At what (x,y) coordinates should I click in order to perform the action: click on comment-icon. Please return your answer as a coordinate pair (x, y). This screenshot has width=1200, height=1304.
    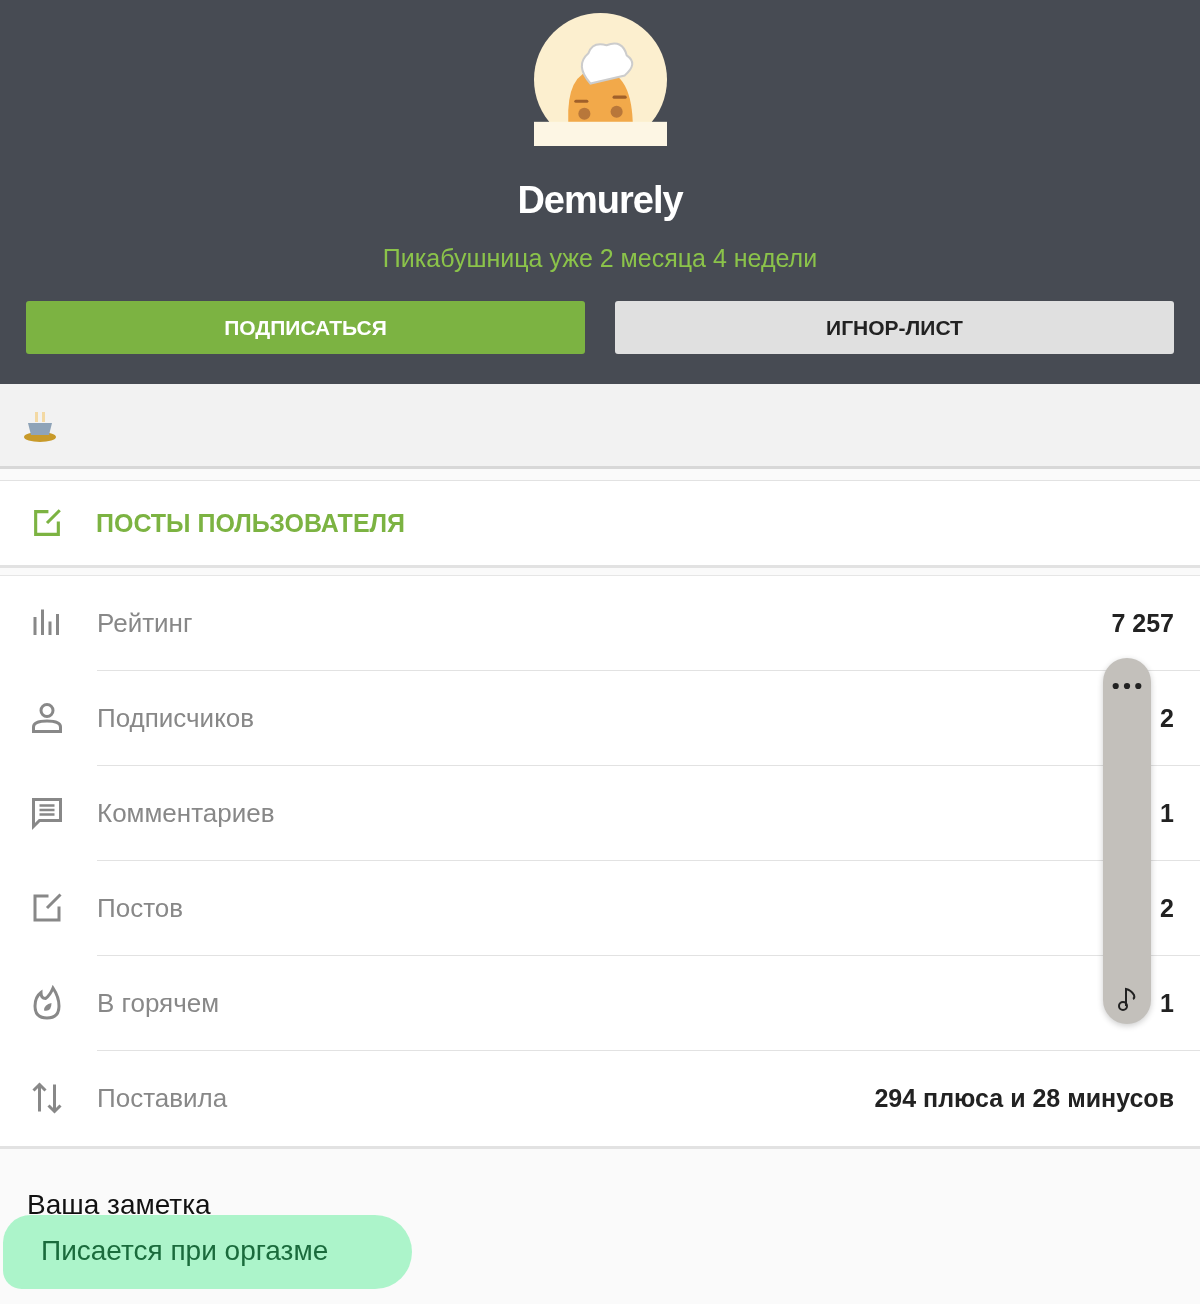
    Looking at the image, I should click on (47, 813).